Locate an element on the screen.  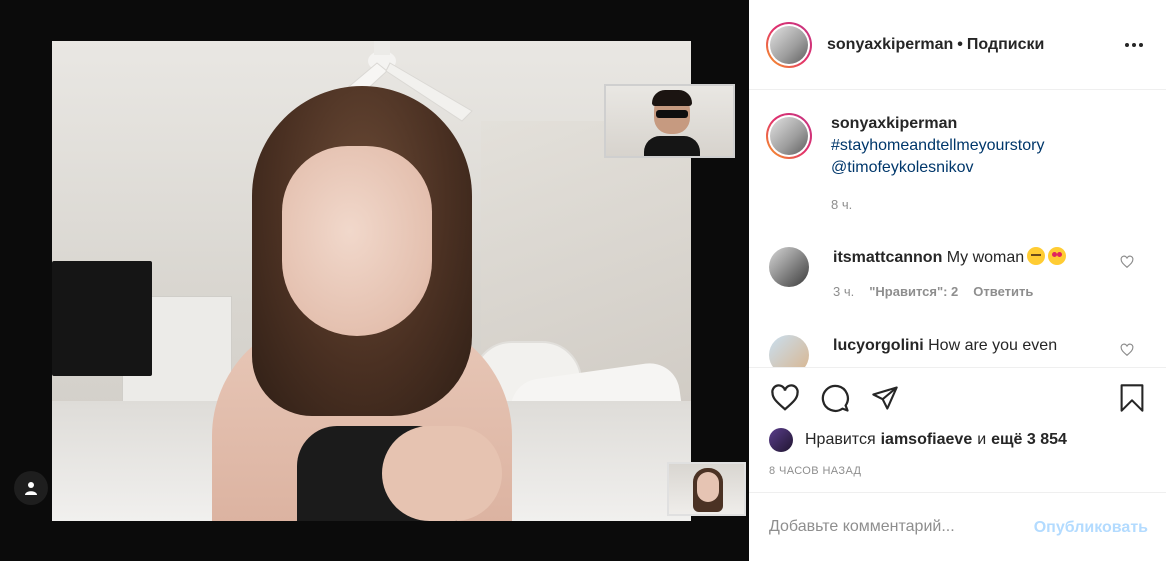
user-icon is located at coordinates (31, 488).